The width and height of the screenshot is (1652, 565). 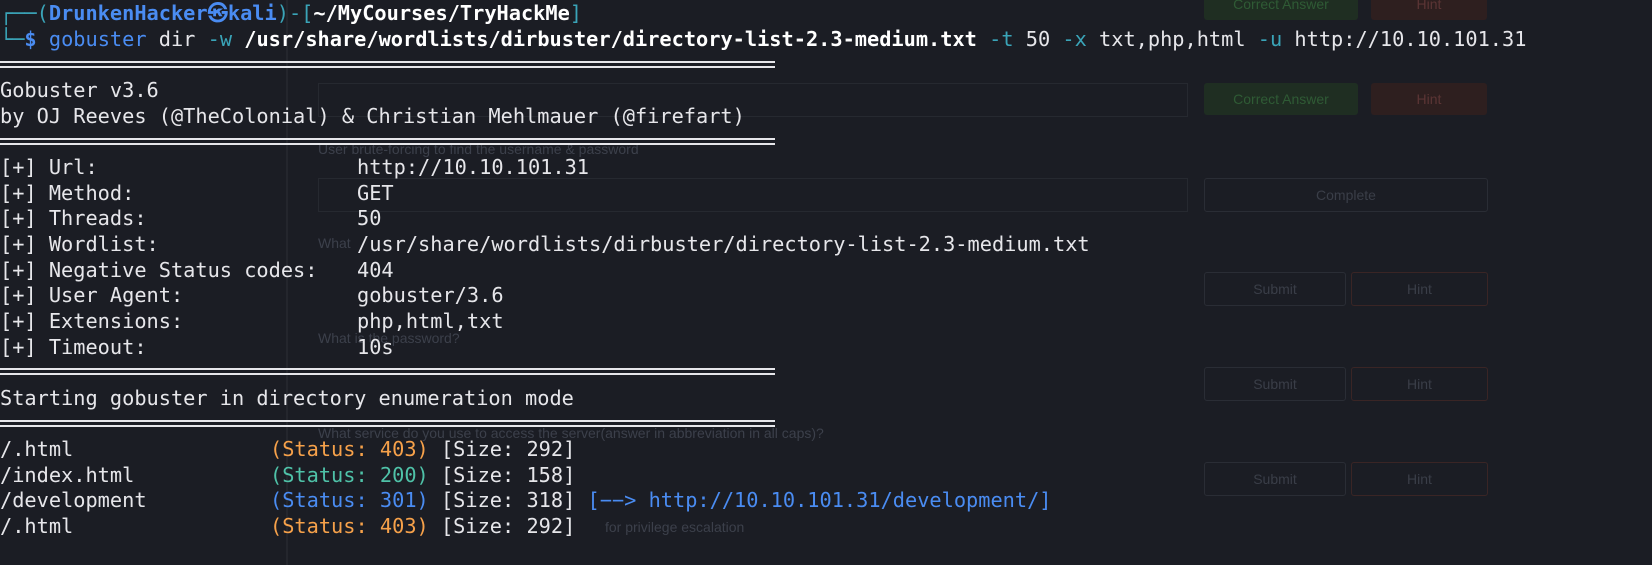 What do you see at coordinates (753, 195) in the screenshot?
I see `background-answer-field` at bounding box center [753, 195].